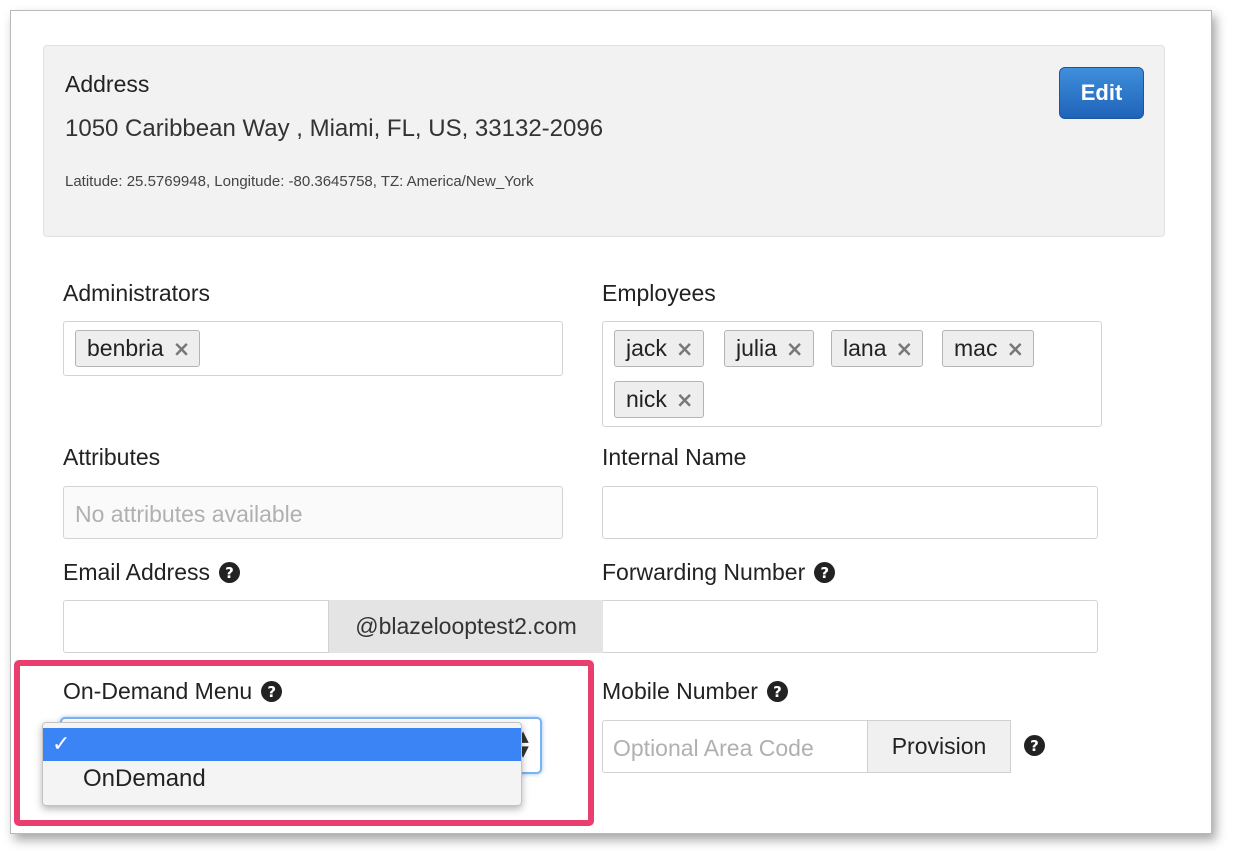 This screenshot has height=859, width=1238. I want to click on internal-name-label-text: Internal Name, so click(674, 457).